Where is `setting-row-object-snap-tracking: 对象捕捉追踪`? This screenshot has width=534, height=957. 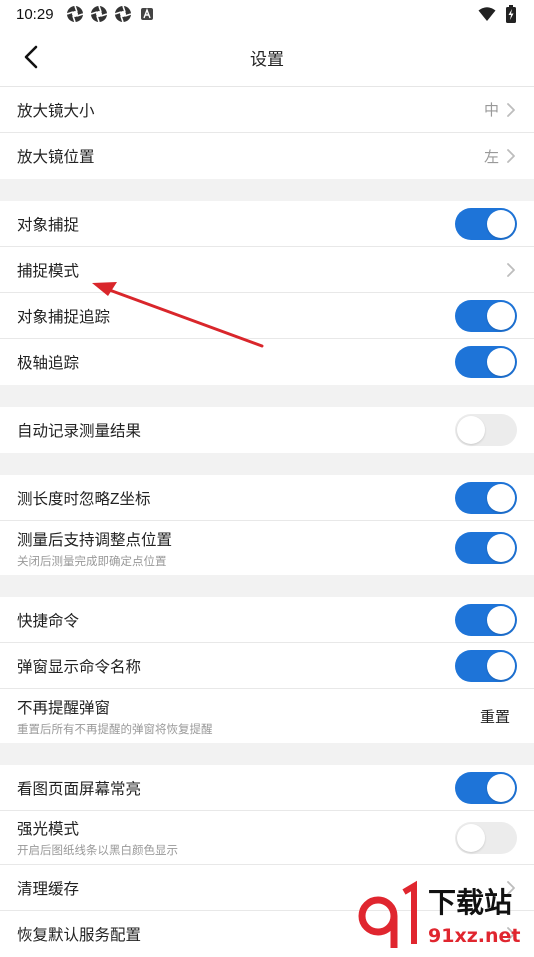
setting-row-object-snap-tracking: 对象捕捉追踪 is located at coordinates (267, 316).